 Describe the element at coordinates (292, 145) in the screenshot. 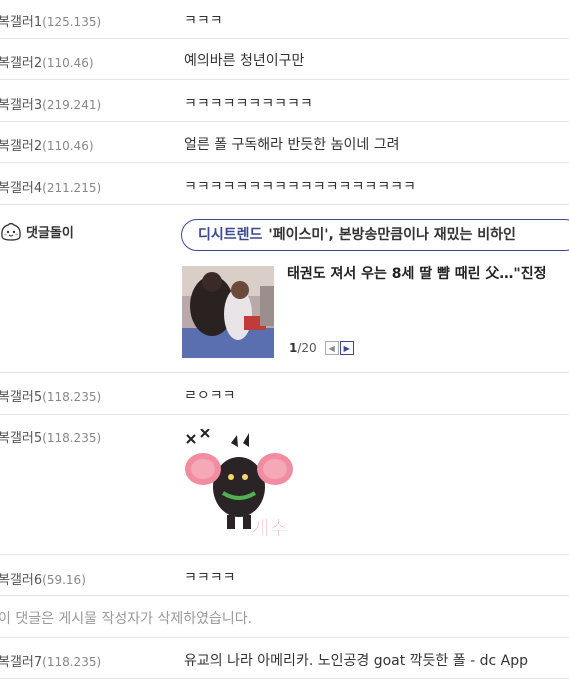

I see `comment-text: 얼른 폴 구독해라 반듯한 놈이네 그려` at that location.